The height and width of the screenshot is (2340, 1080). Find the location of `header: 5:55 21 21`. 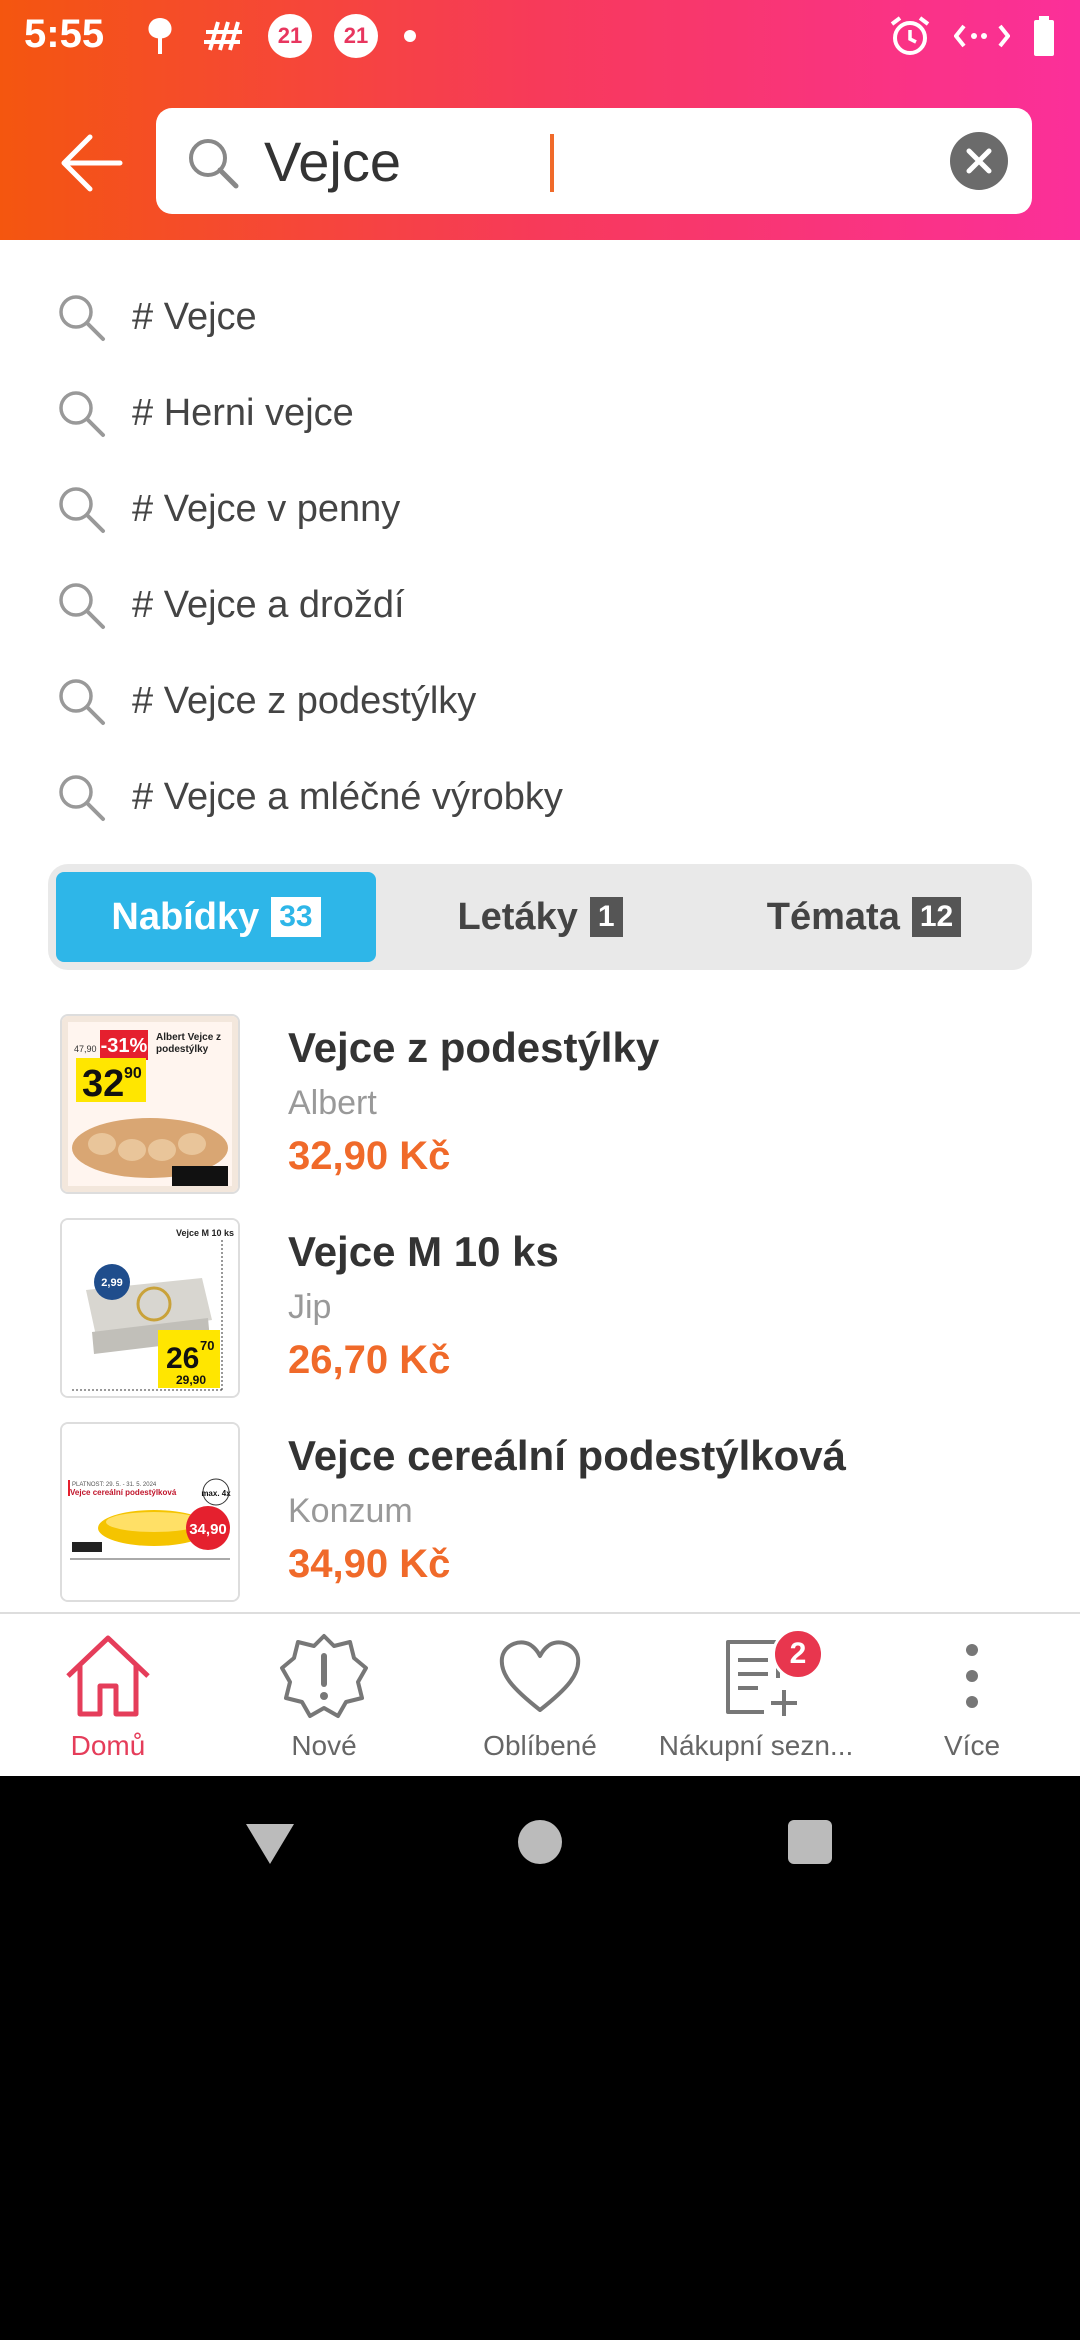

header: 5:55 21 21 is located at coordinates (540, 120).